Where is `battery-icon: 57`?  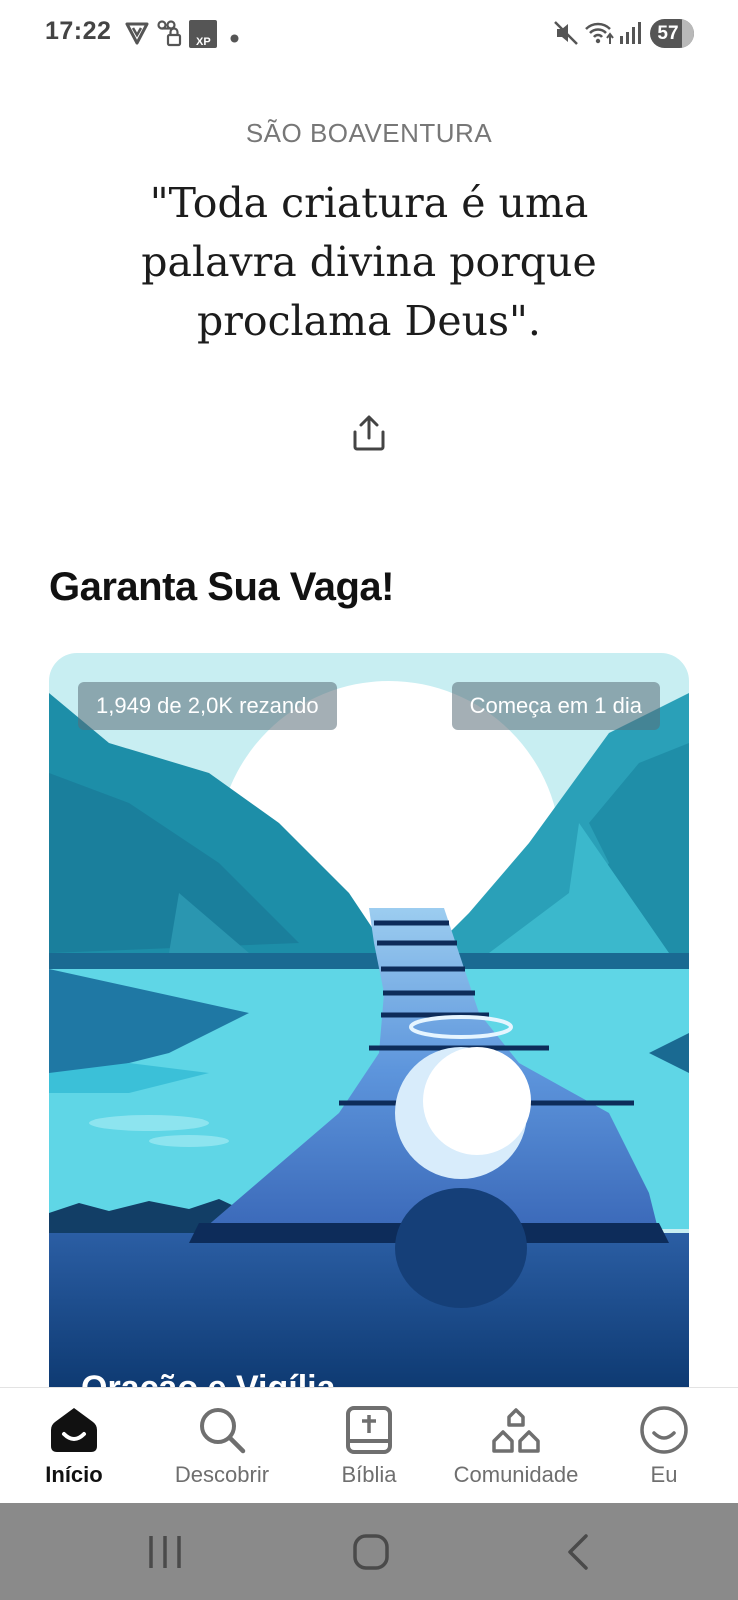 battery-icon: 57 is located at coordinates (672, 33).